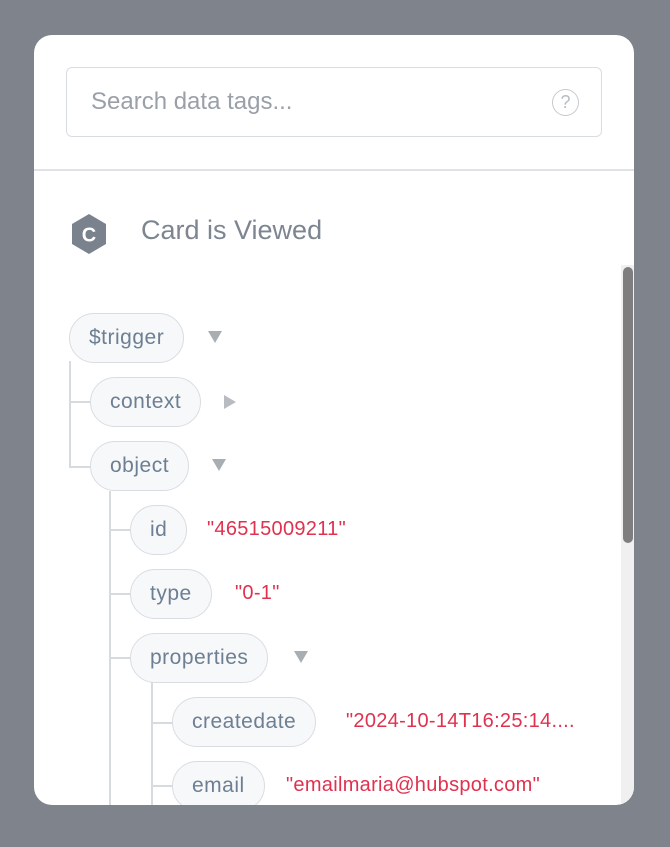 Image resolution: width=670 pixels, height=847 pixels. I want to click on search-box: ?, so click(334, 102).